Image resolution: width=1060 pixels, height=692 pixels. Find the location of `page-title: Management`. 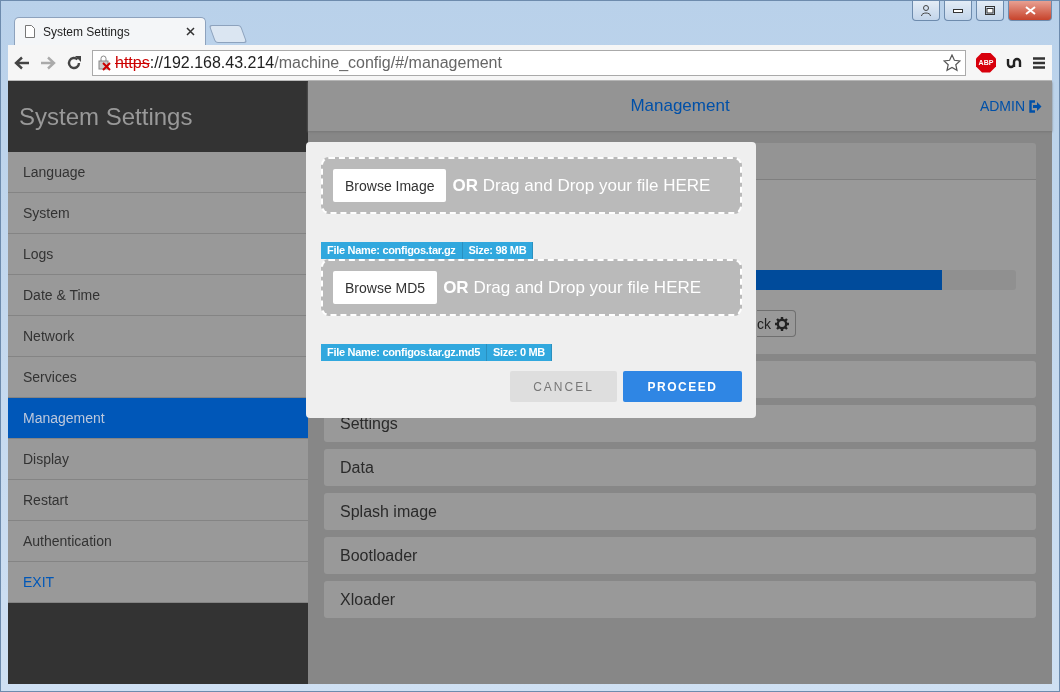

page-title: Management is located at coordinates (680, 106).